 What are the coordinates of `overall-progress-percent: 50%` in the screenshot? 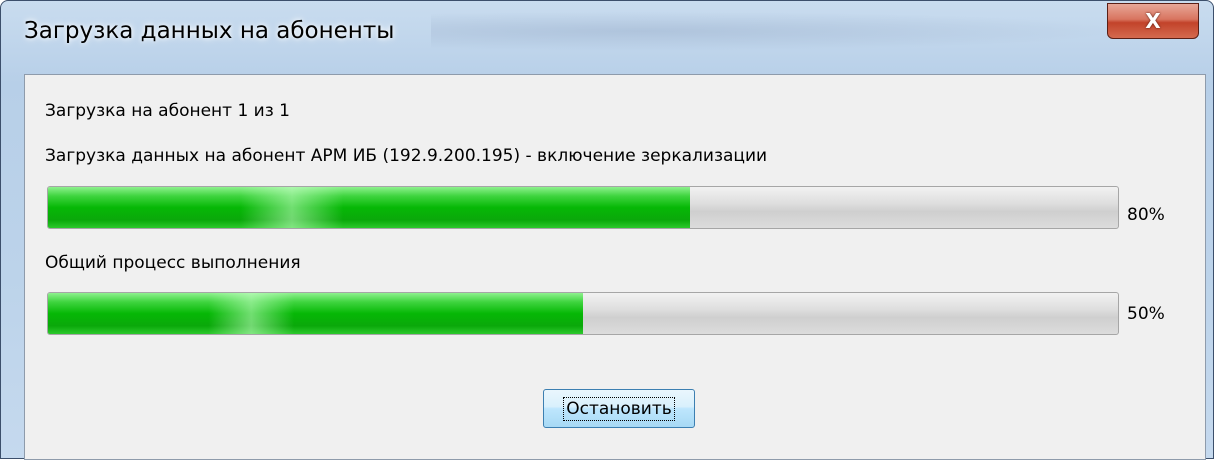 It's located at (1146, 314).